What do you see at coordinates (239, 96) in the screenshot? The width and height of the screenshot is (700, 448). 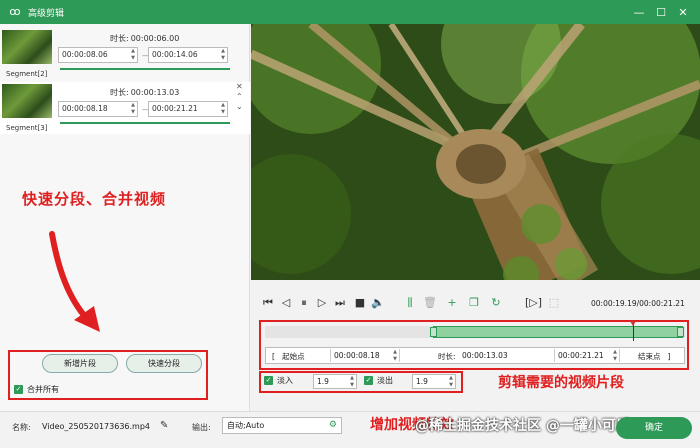 I see `chevron-up-icon: ⌃` at bounding box center [239, 96].